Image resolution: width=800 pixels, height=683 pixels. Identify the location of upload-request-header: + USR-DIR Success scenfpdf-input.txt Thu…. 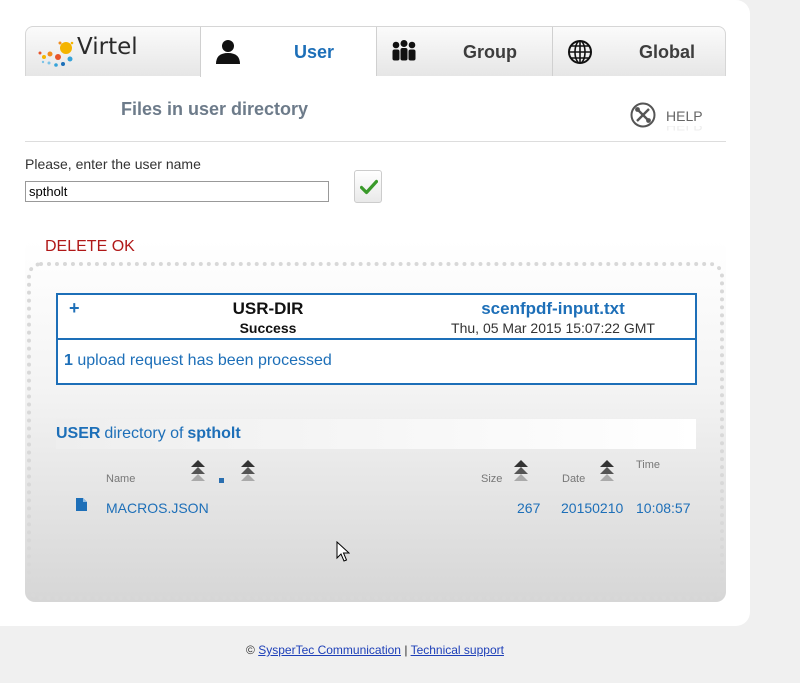
(376, 317).